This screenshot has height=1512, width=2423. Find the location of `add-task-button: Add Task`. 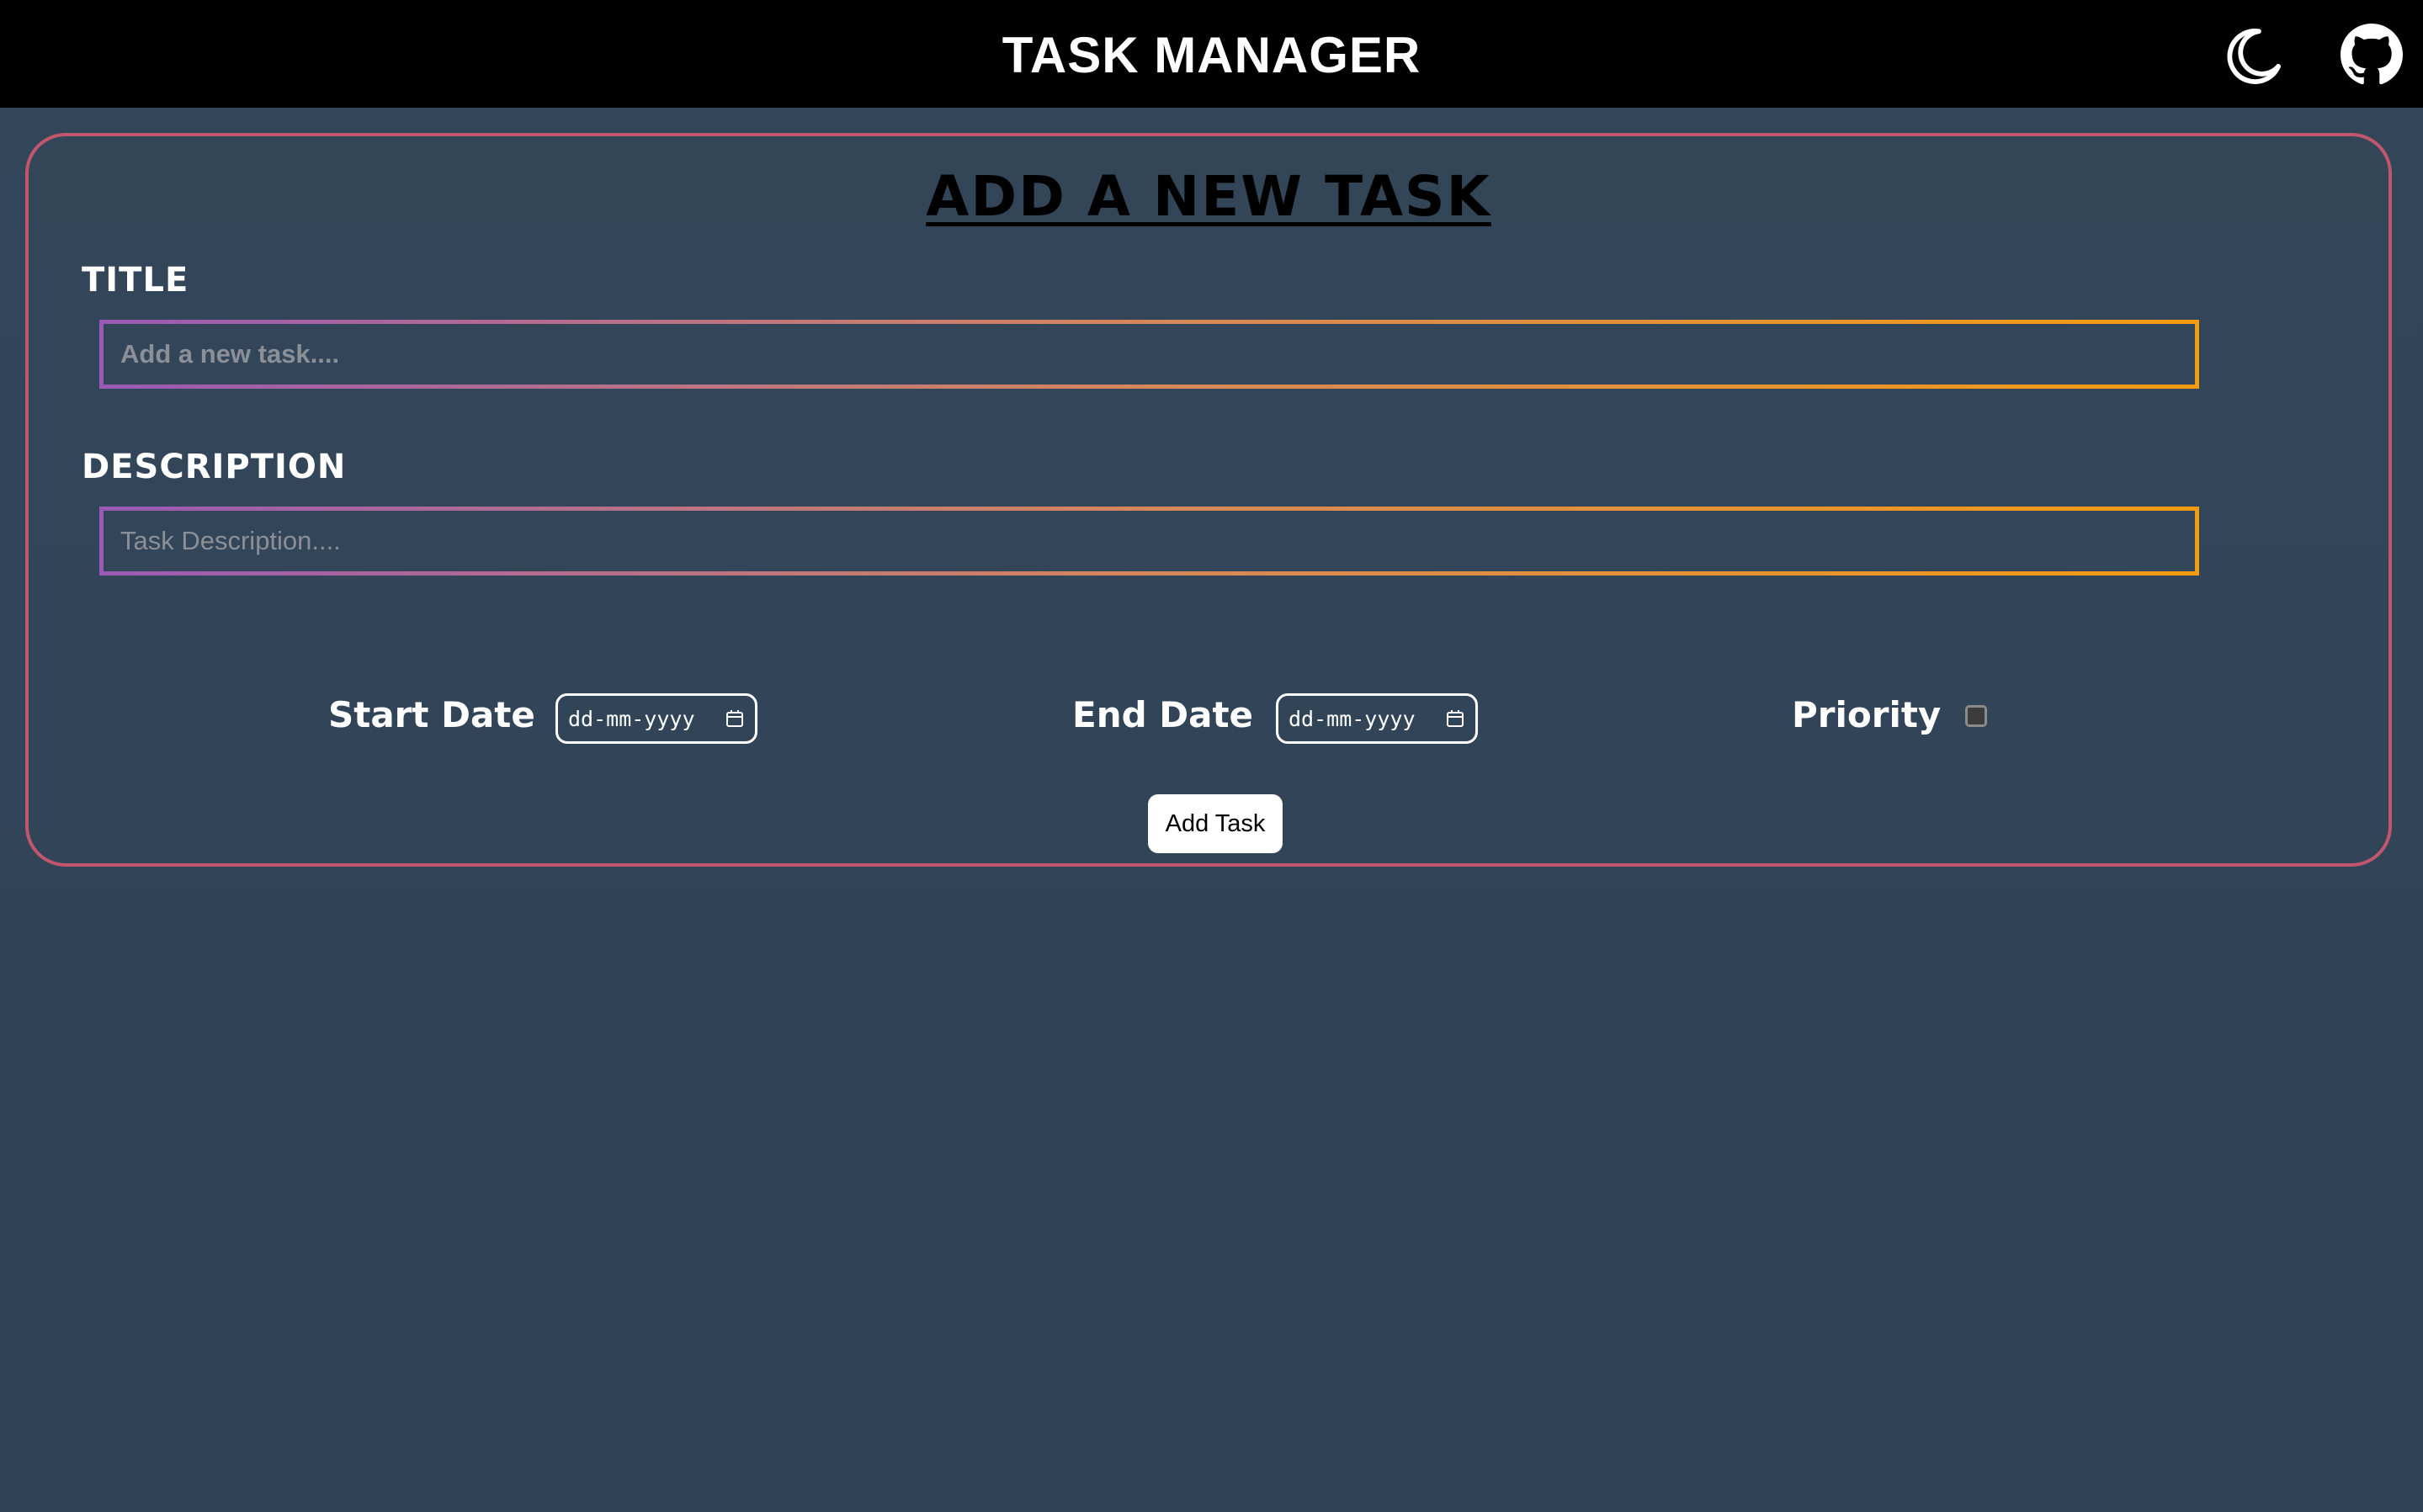

add-task-button: Add Task is located at coordinates (1215, 823).